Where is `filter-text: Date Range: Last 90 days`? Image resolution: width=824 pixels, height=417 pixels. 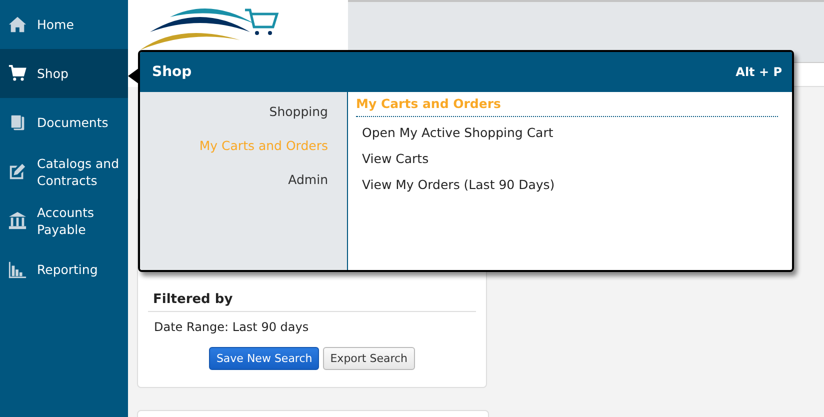
filter-text: Date Range: Last 90 days is located at coordinates (231, 326).